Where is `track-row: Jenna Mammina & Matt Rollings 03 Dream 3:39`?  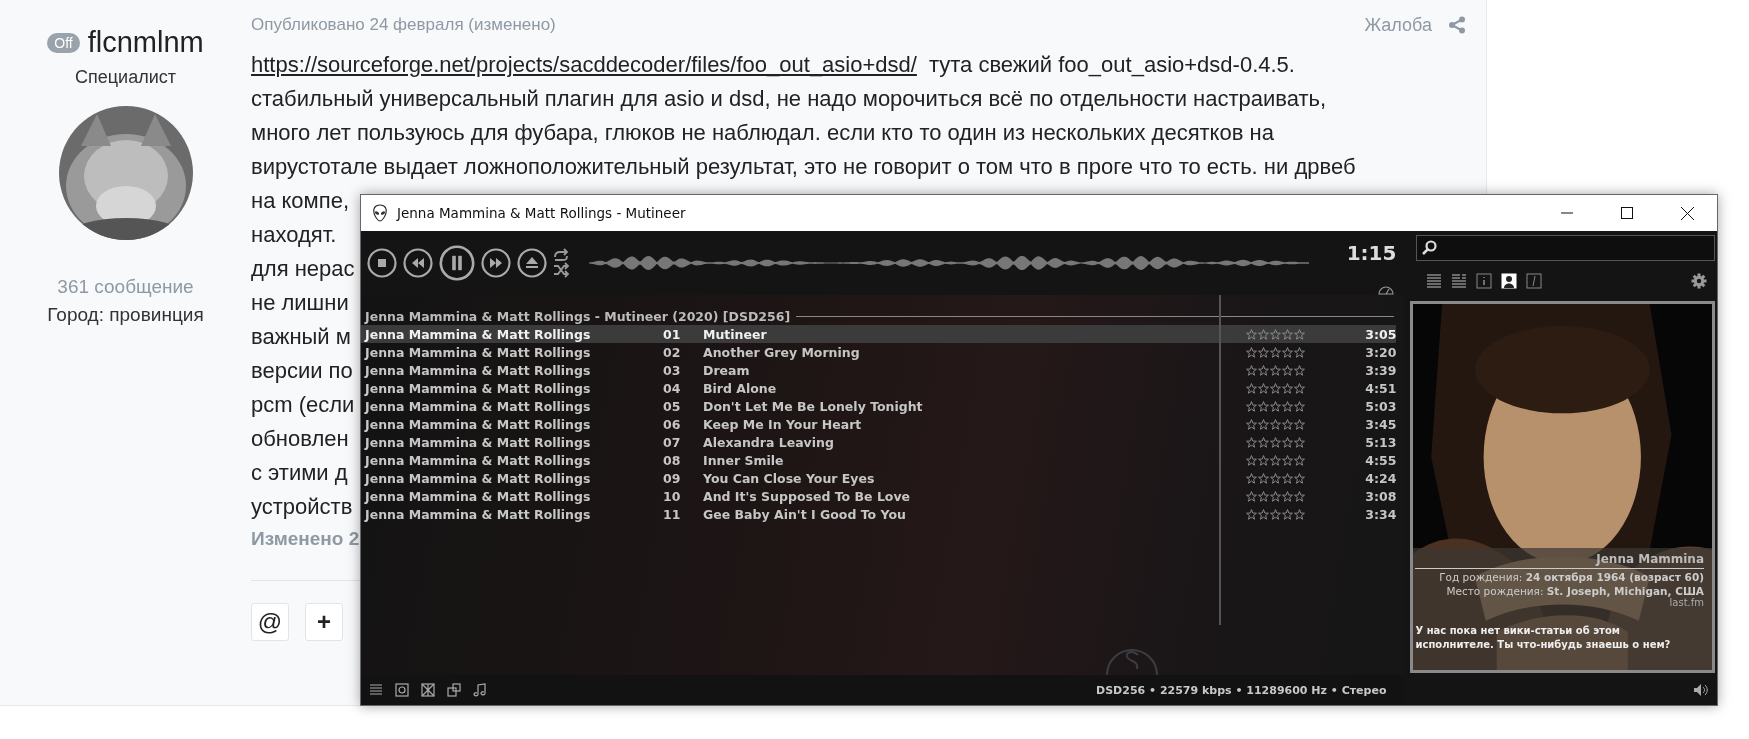
track-row: Jenna Mammina & Matt Rollings 03 Dream 3:39 is located at coordinates (879, 370).